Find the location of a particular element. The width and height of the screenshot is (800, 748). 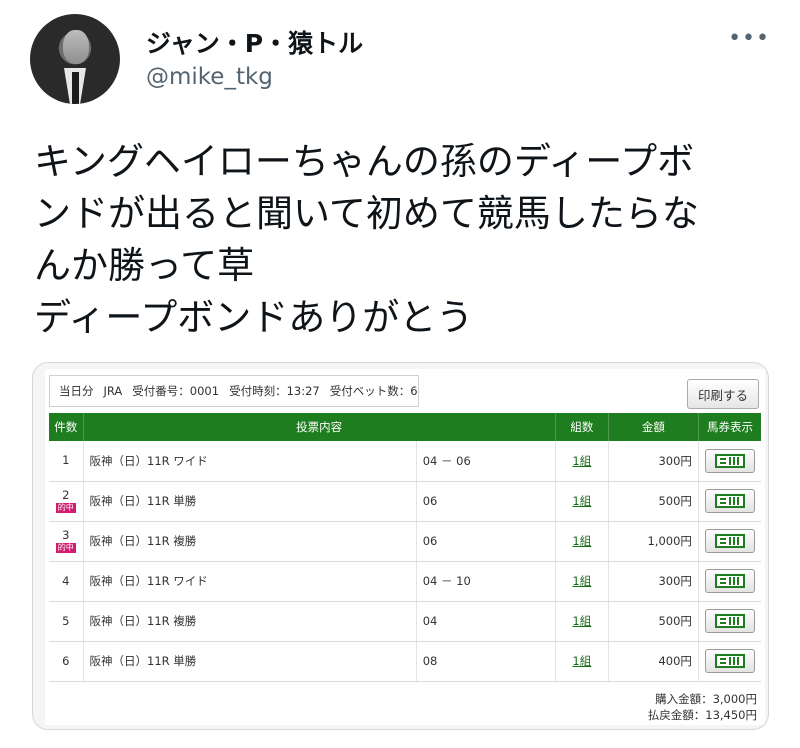

row-number: 4 is located at coordinates (66, 580).